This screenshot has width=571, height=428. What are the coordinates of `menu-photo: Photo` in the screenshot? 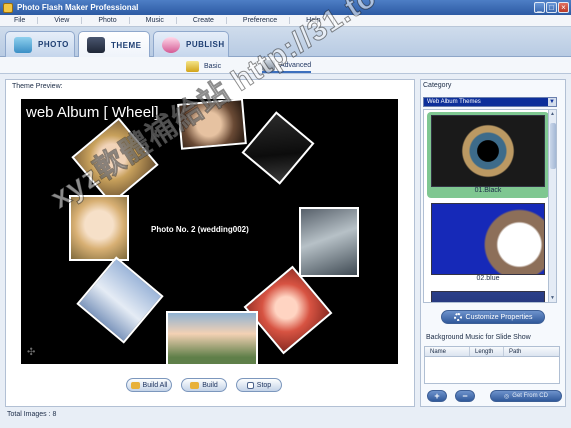 It's located at (114, 20).